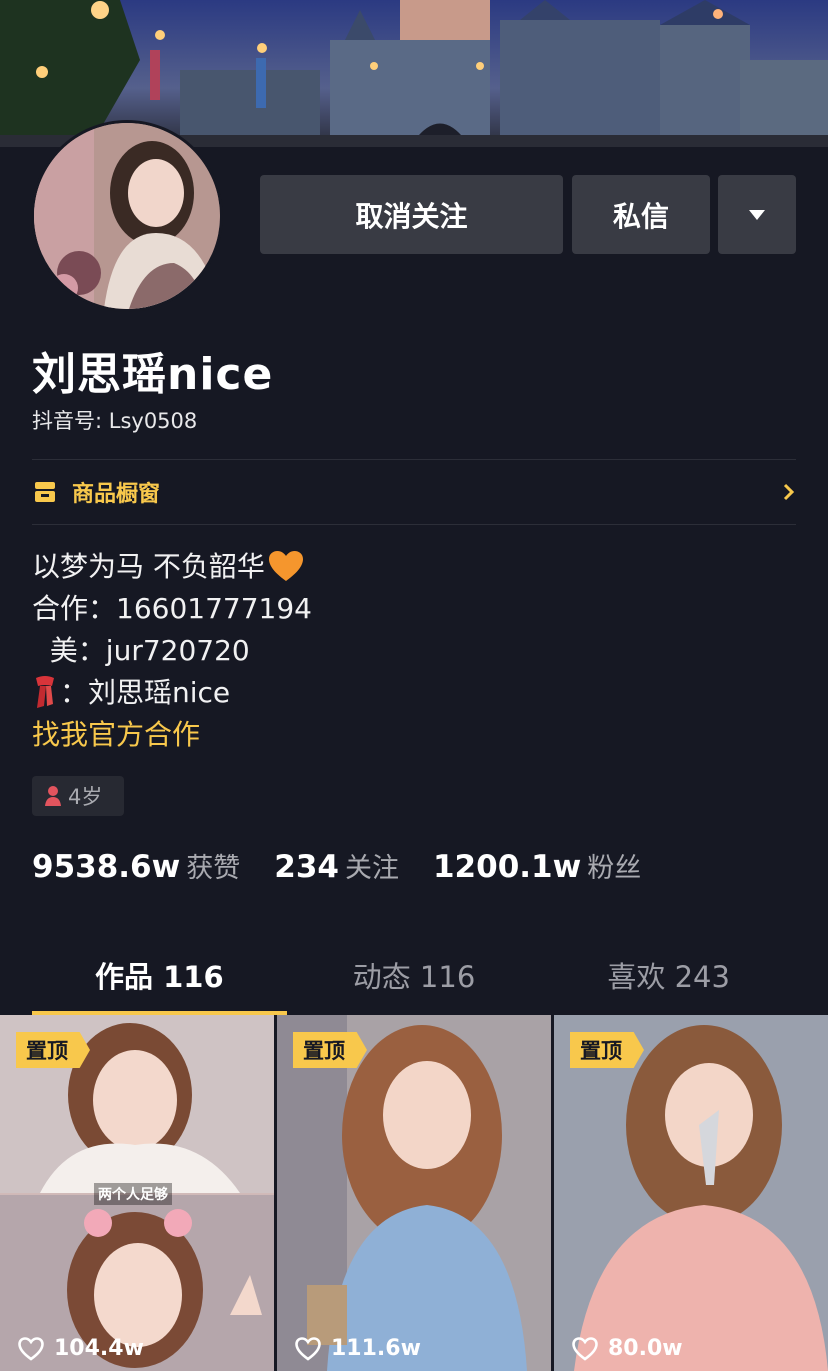 This screenshot has height=1371, width=828. What do you see at coordinates (115, 421) in the screenshot?
I see `douyin-id: 抖音号: Lsy0508` at bounding box center [115, 421].